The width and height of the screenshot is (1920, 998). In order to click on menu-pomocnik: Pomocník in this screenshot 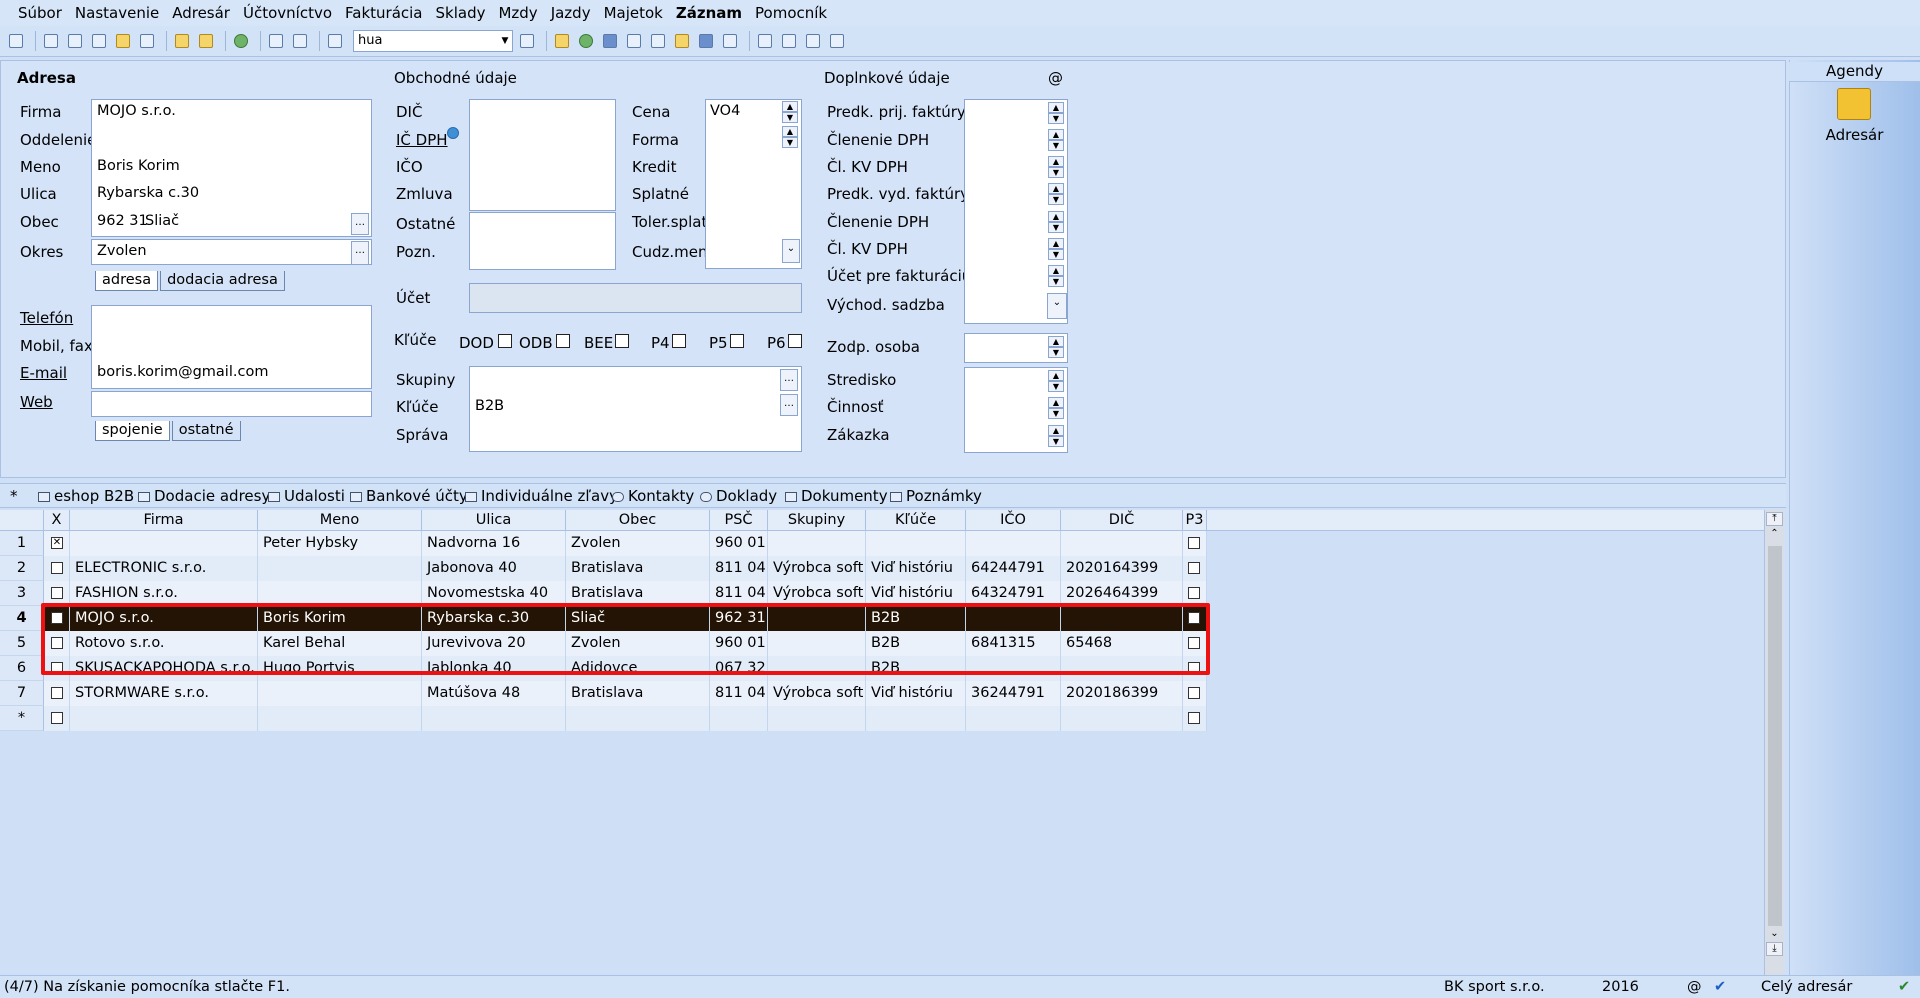, I will do `click(791, 13)`.